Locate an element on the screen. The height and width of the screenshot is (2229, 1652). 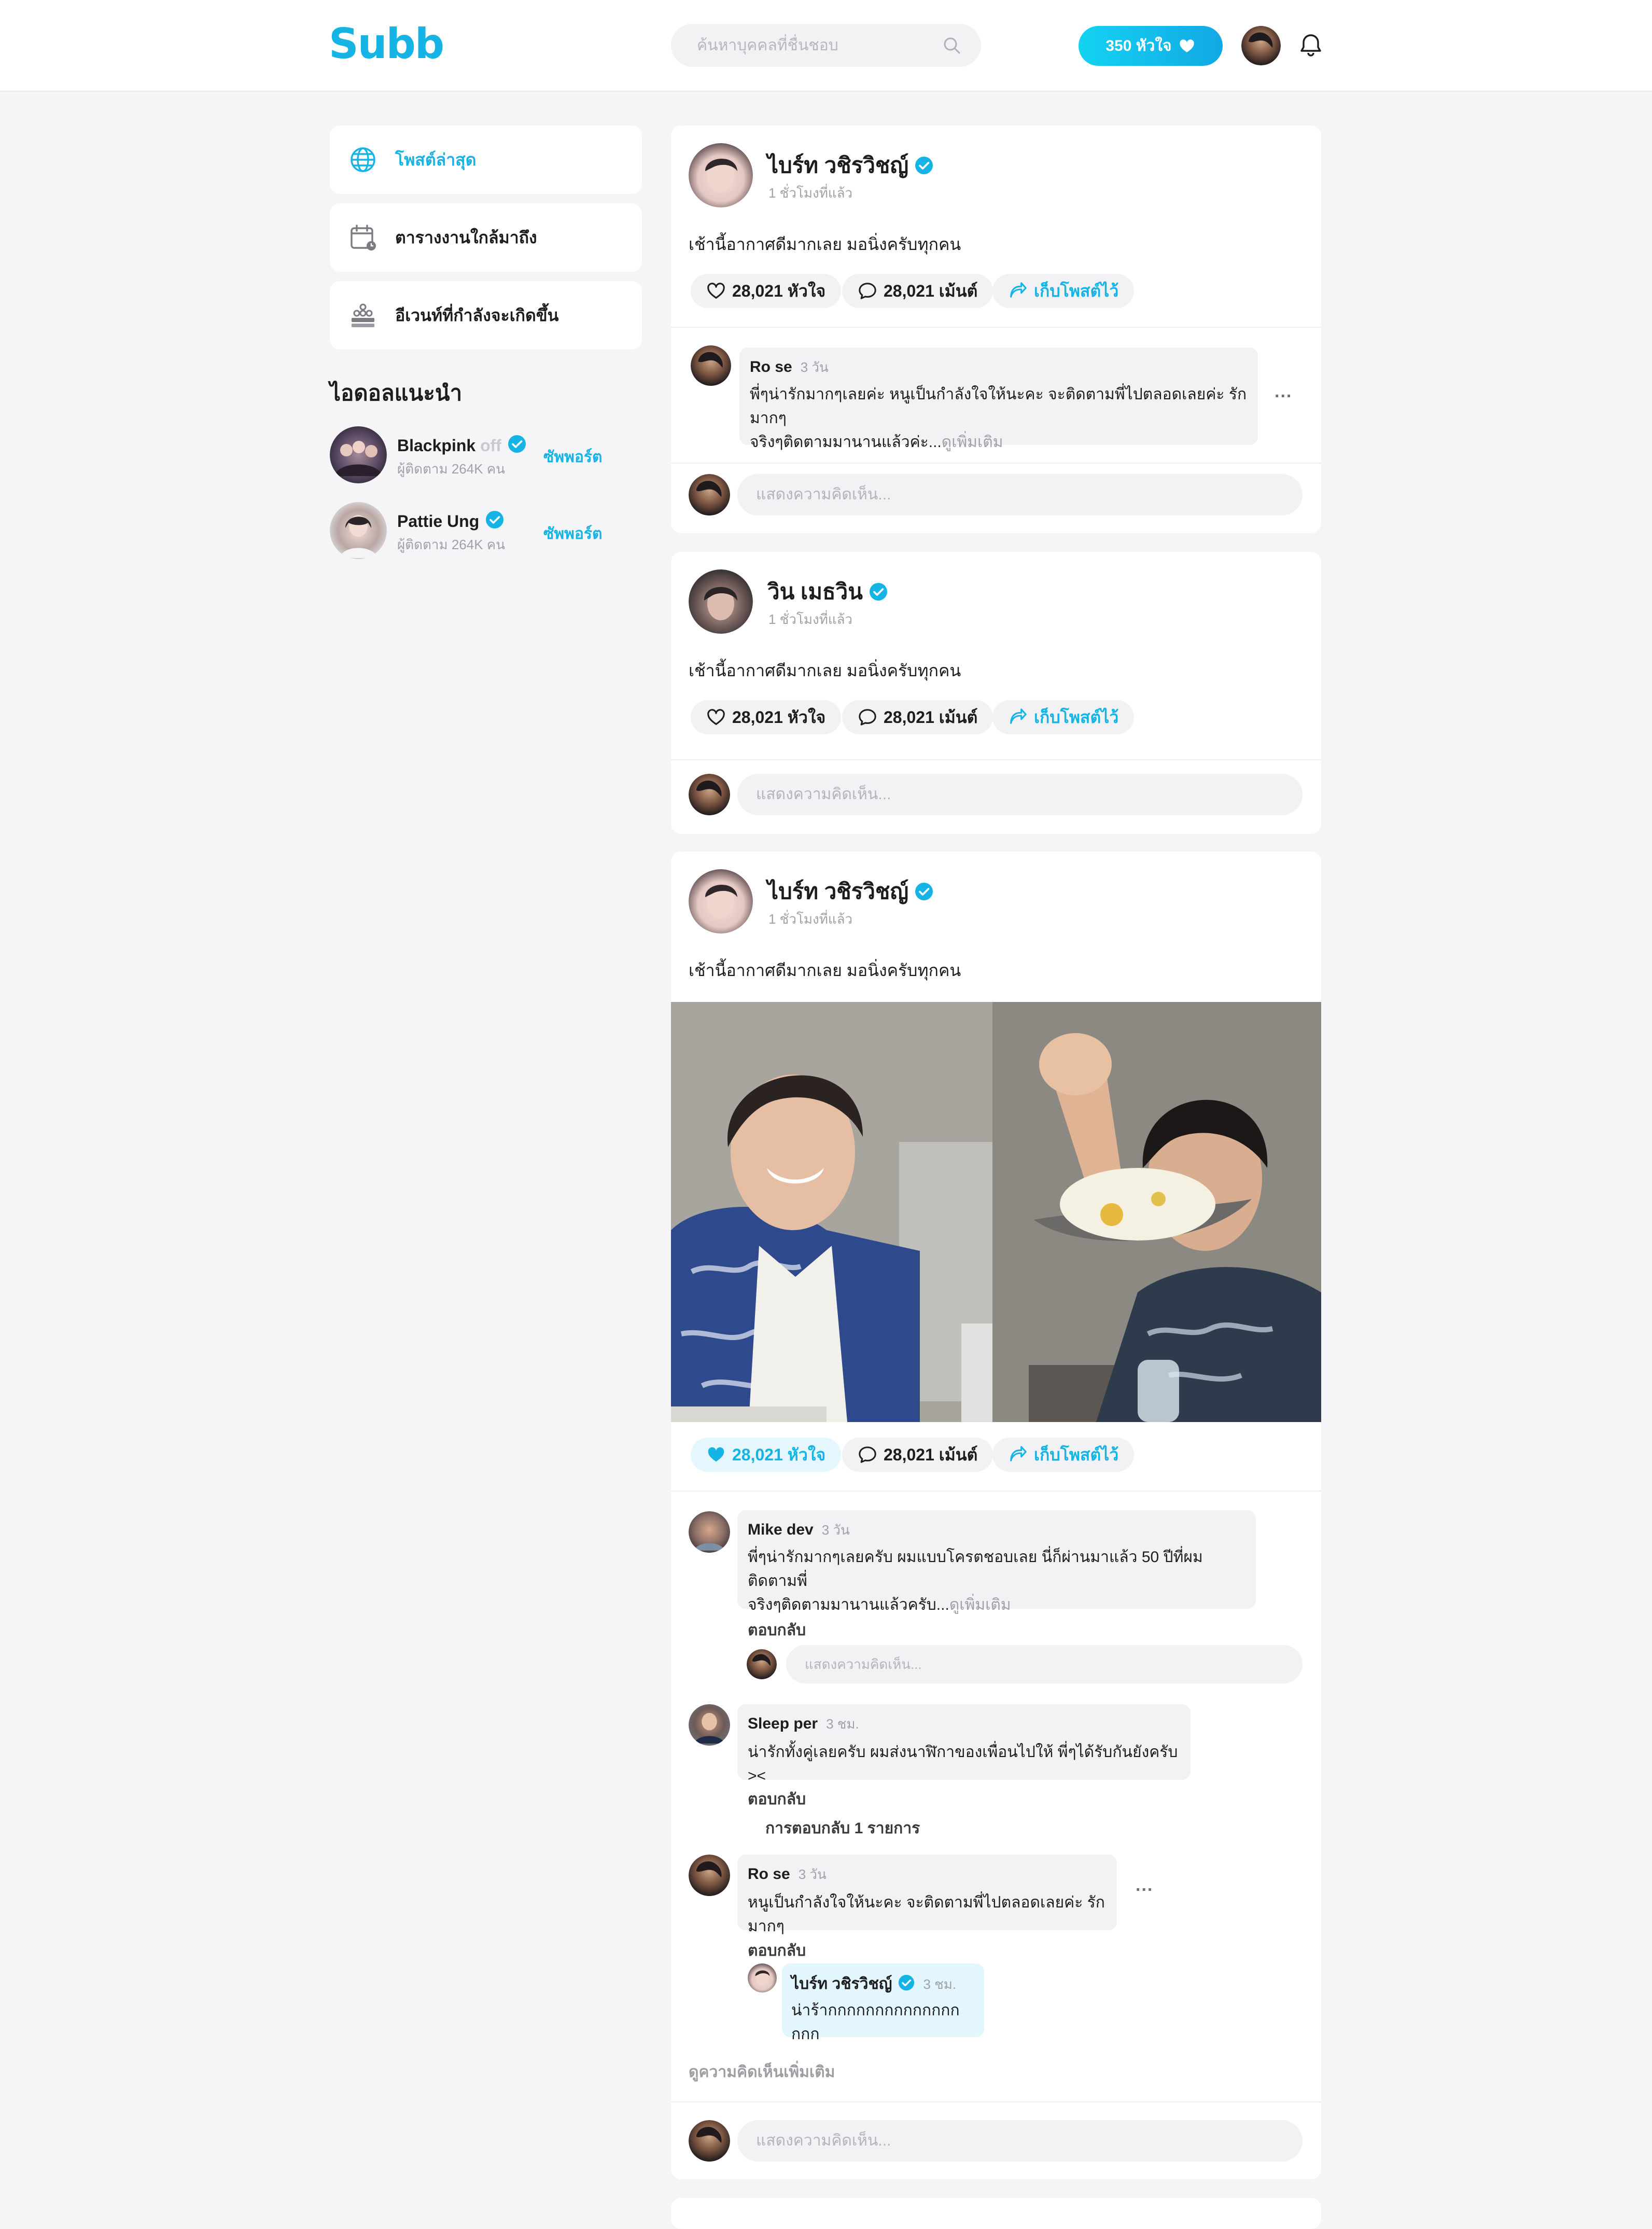
idol-followers: ผู้ติดตาม 264K คน is located at coordinates (451, 544).